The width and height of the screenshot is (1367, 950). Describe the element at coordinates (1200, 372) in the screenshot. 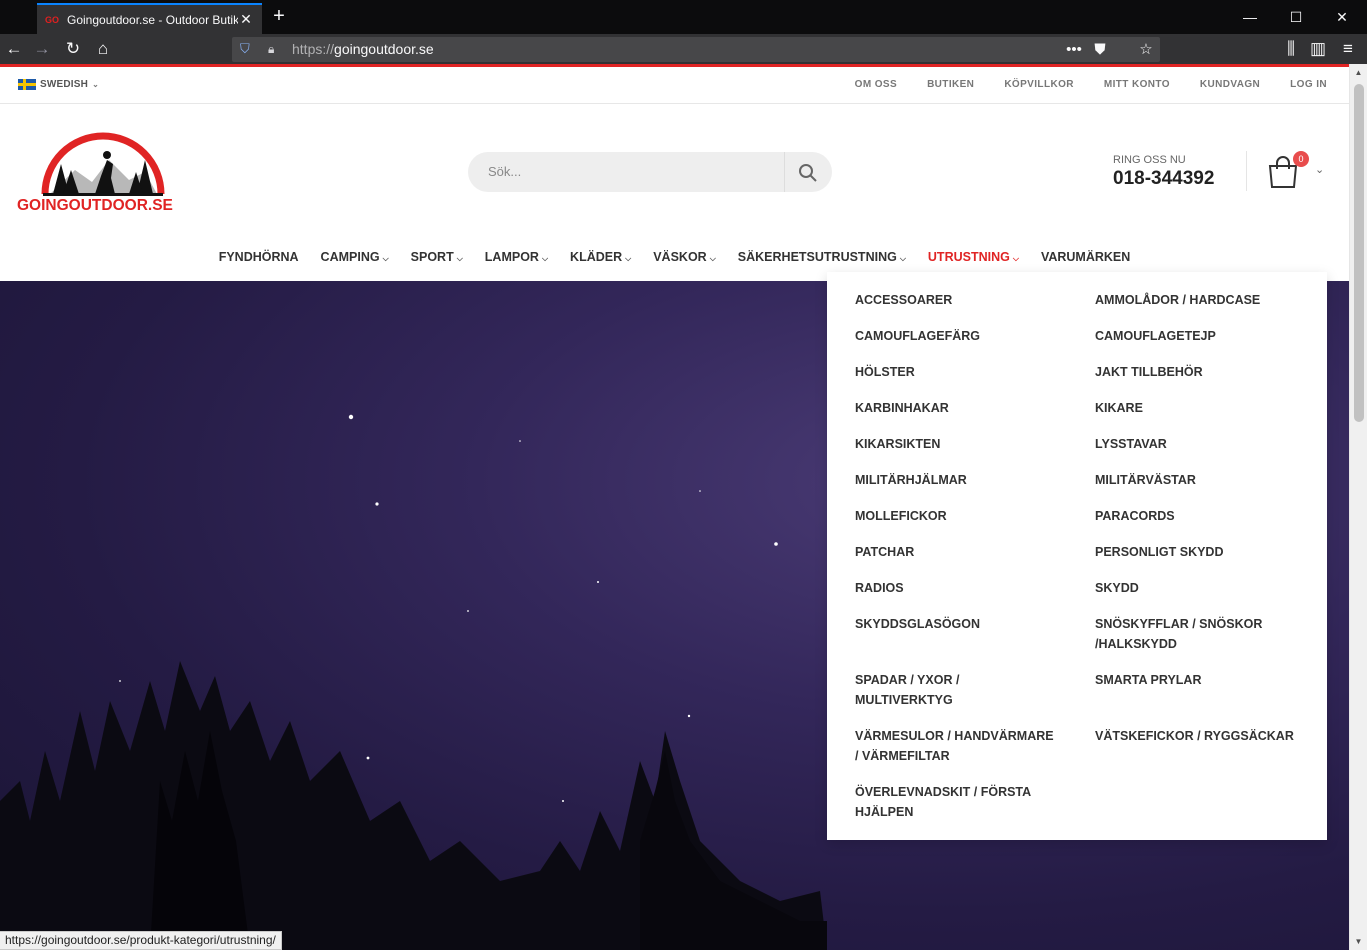

I see `menu-item-jakt-tillbehor: JAKT TILLBEHÖR` at that location.